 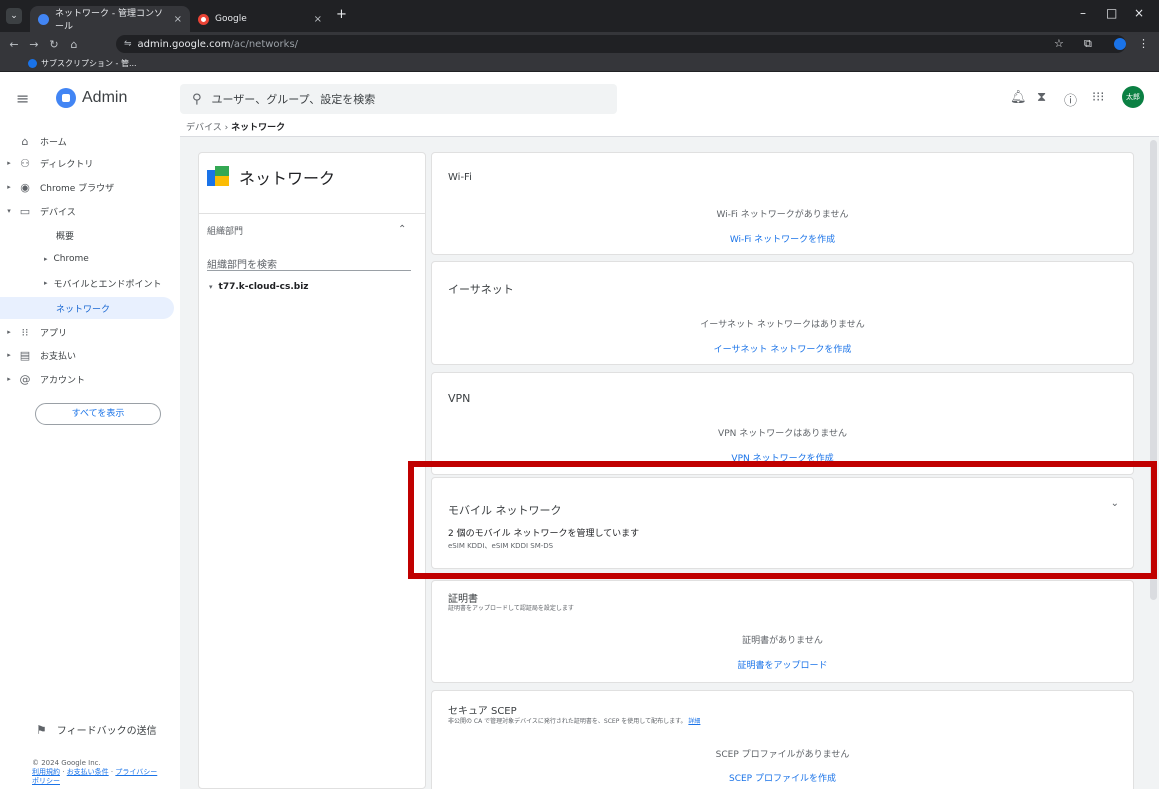 I want to click on admin-logo: Admin, so click(x=91, y=98).